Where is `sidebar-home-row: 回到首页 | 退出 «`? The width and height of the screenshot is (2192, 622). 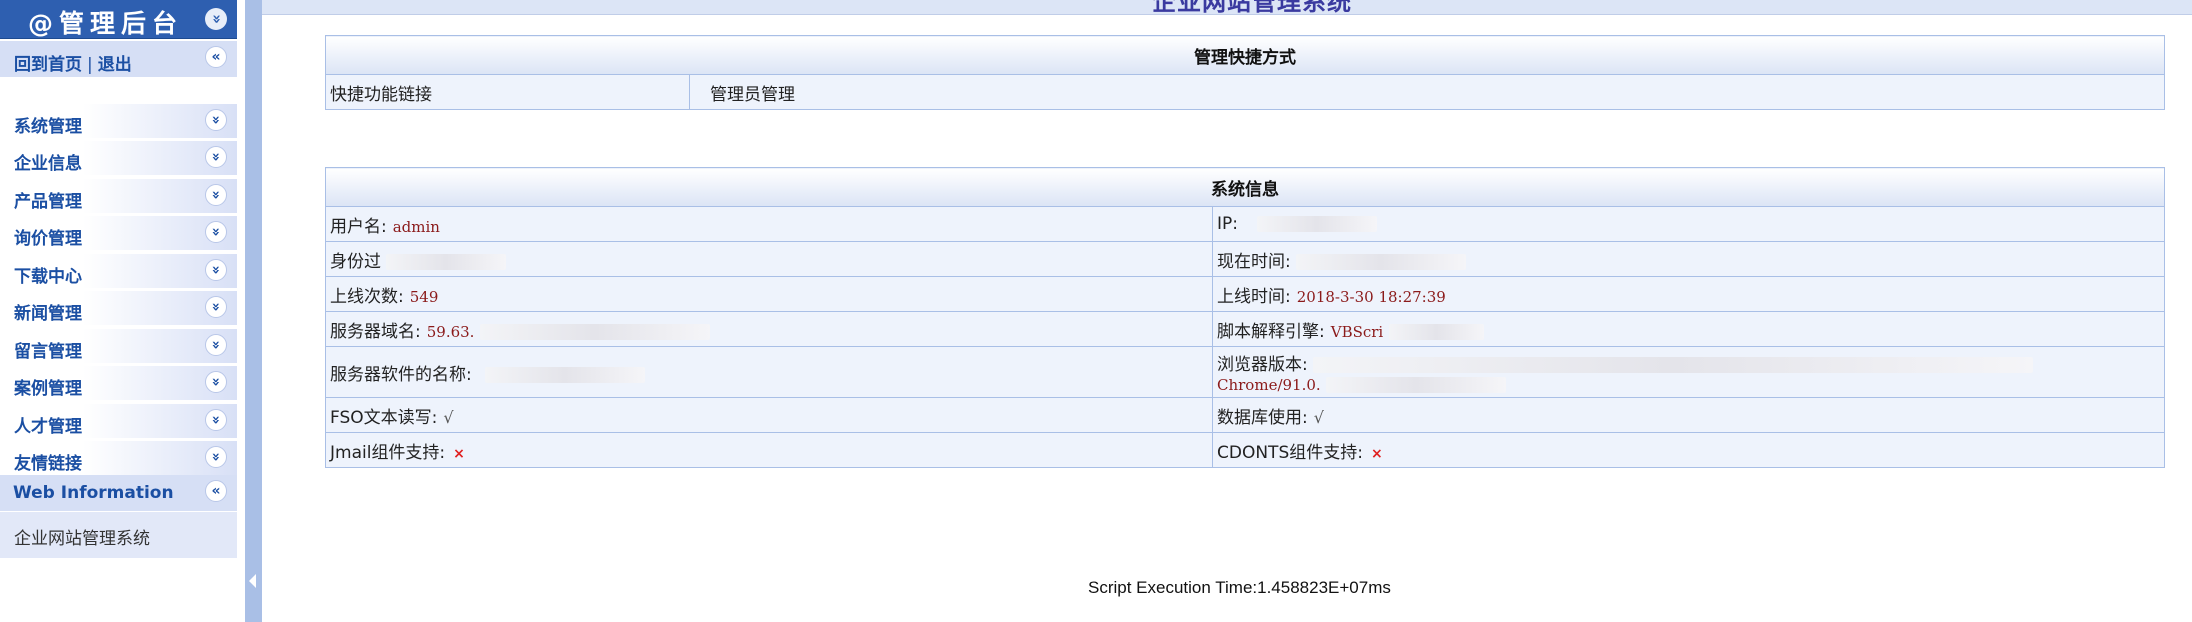 sidebar-home-row: 回到首页 | 退出 « is located at coordinates (118, 59).